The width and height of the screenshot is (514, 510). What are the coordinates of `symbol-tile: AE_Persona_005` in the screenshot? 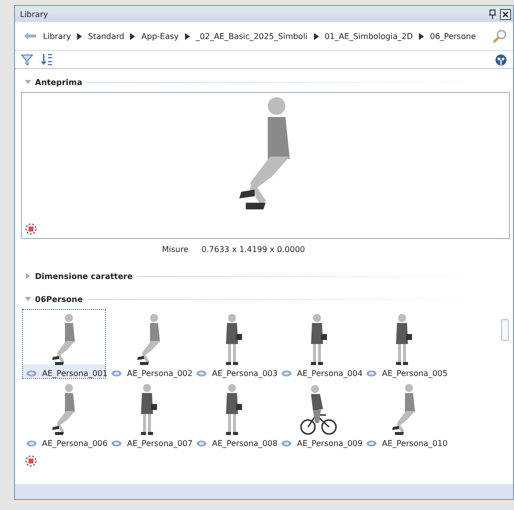 It's located at (404, 344).